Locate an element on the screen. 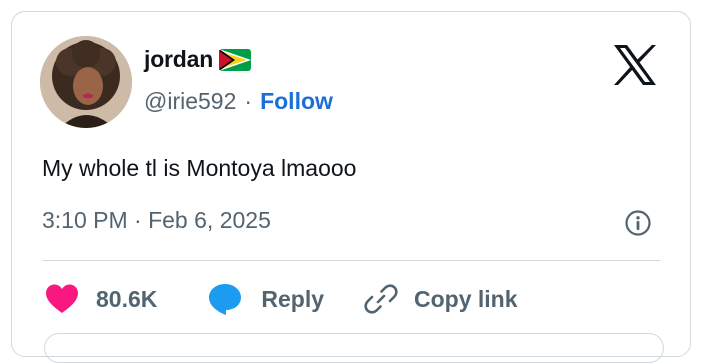 This screenshot has height=363, width=705. reply-bubble-icon is located at coordinates (225, 299).